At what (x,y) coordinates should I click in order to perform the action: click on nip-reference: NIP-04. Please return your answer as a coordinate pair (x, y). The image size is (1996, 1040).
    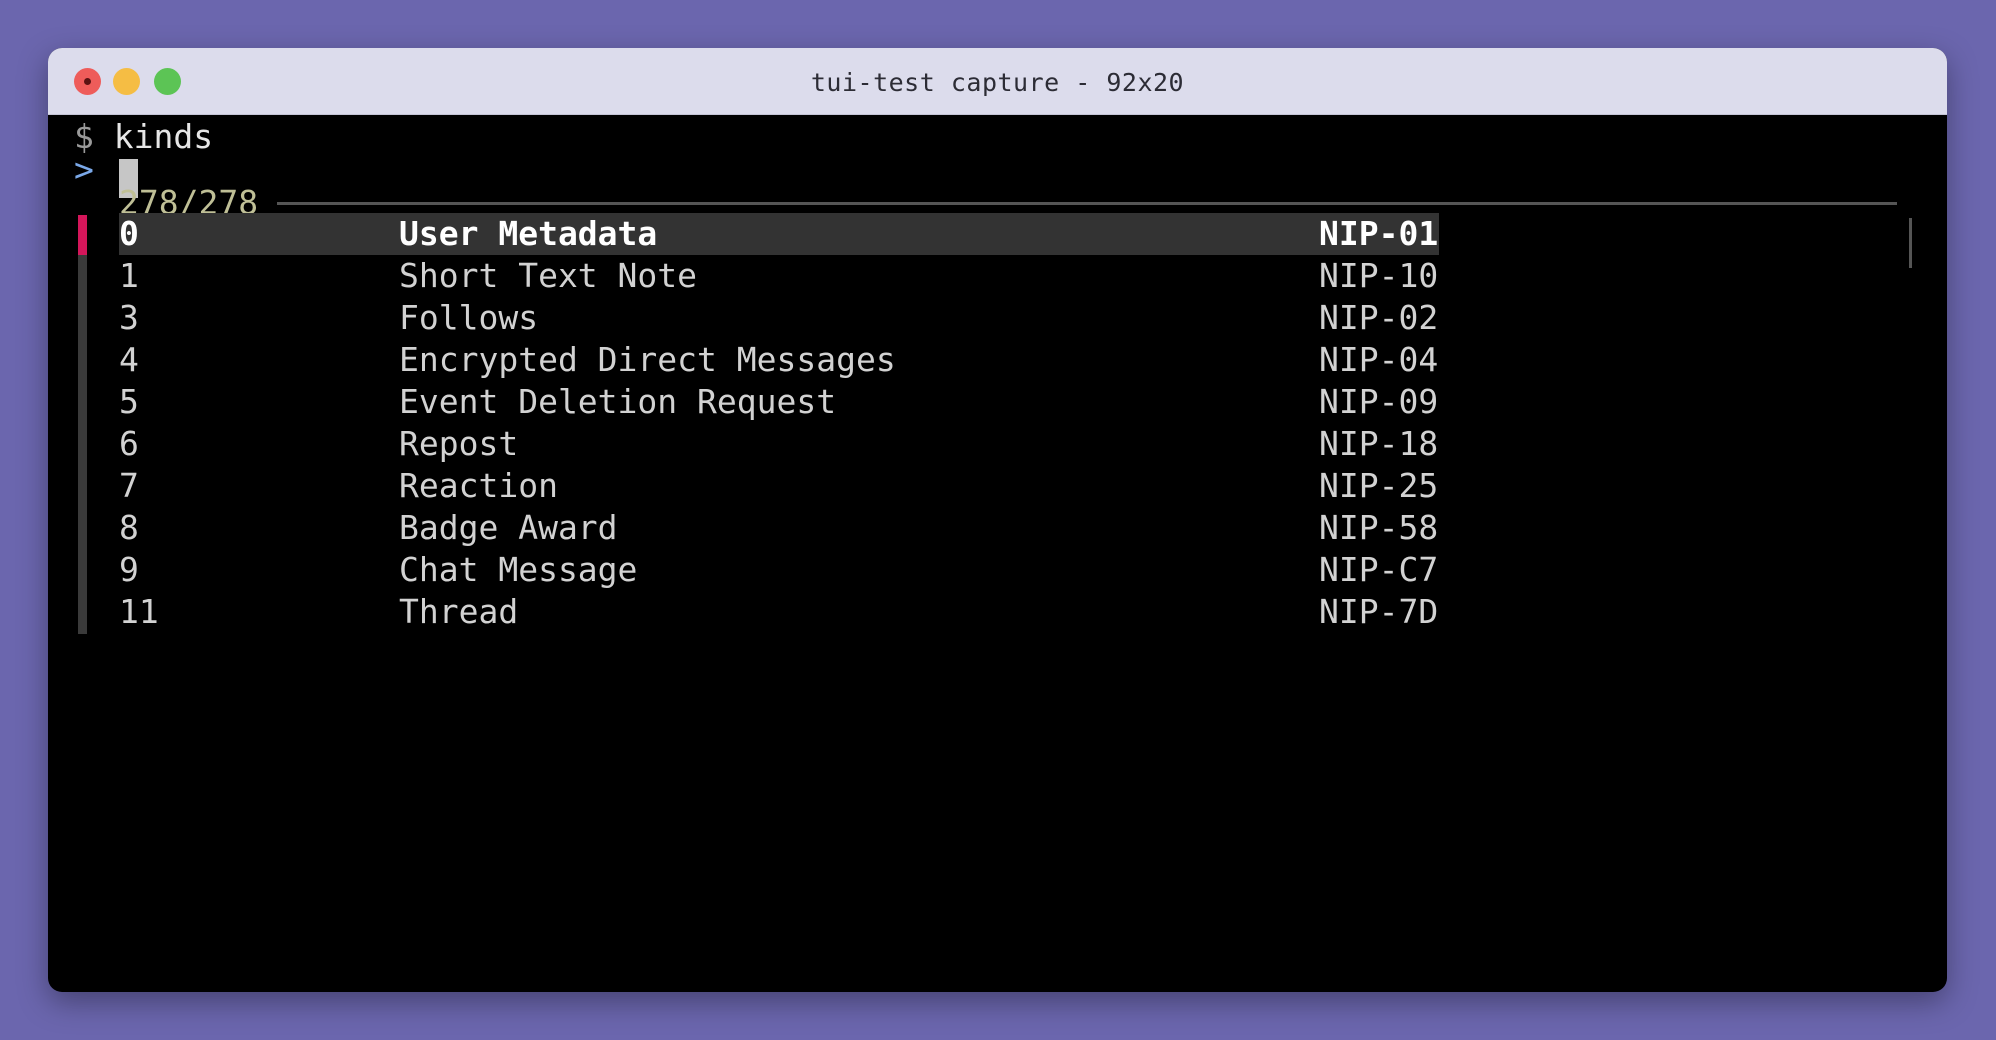
    Looking at the image, I should click on (1379, 359).